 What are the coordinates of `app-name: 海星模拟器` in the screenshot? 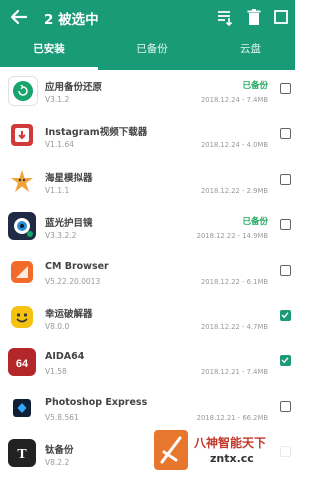 It's located at (69, 178).